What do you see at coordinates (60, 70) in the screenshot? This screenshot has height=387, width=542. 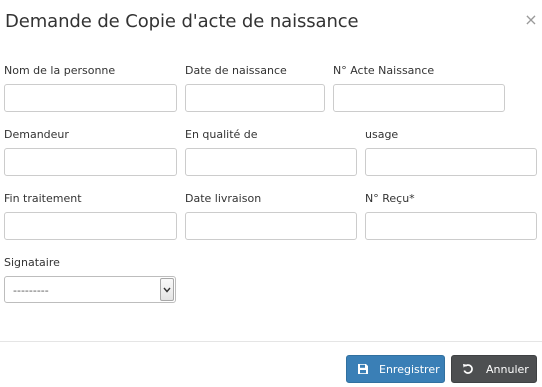 I see `nom-personne-label: Nom de la personne` at bounding box center [60, 70].